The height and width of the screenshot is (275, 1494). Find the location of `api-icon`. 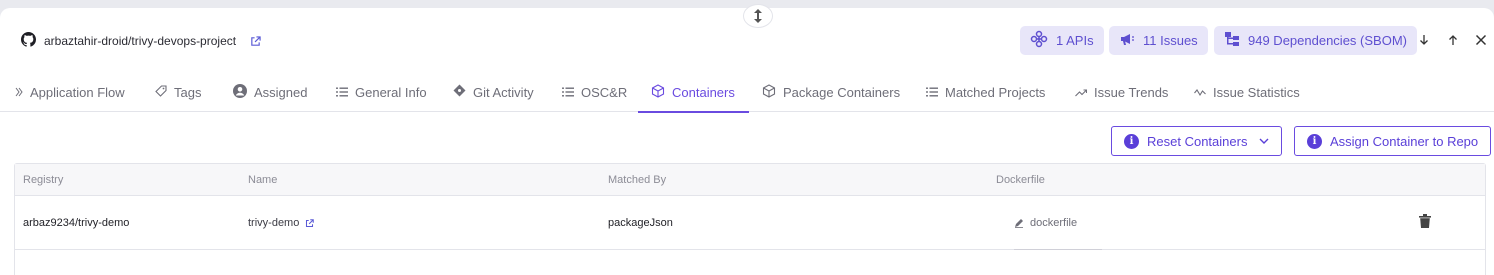

api-icon is located at coordinates (1039, 40).